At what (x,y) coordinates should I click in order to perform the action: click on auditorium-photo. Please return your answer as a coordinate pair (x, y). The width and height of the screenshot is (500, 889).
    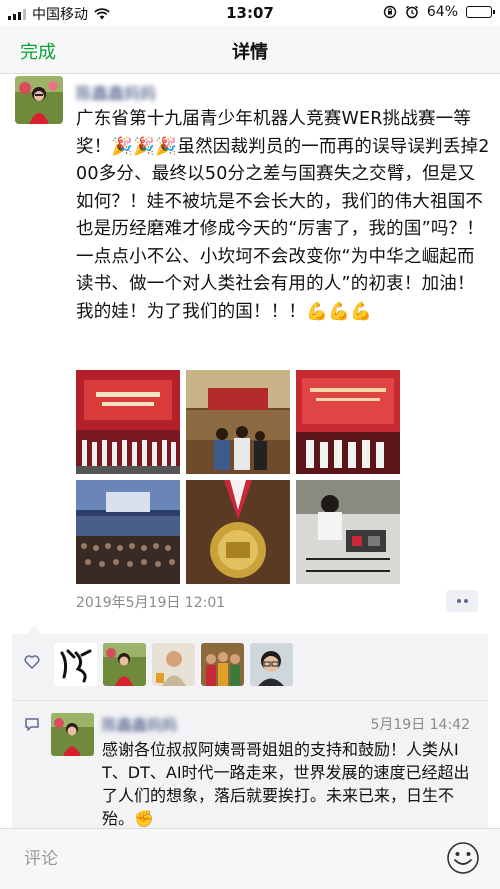
    Looking at the image, I should click on (238, 422).